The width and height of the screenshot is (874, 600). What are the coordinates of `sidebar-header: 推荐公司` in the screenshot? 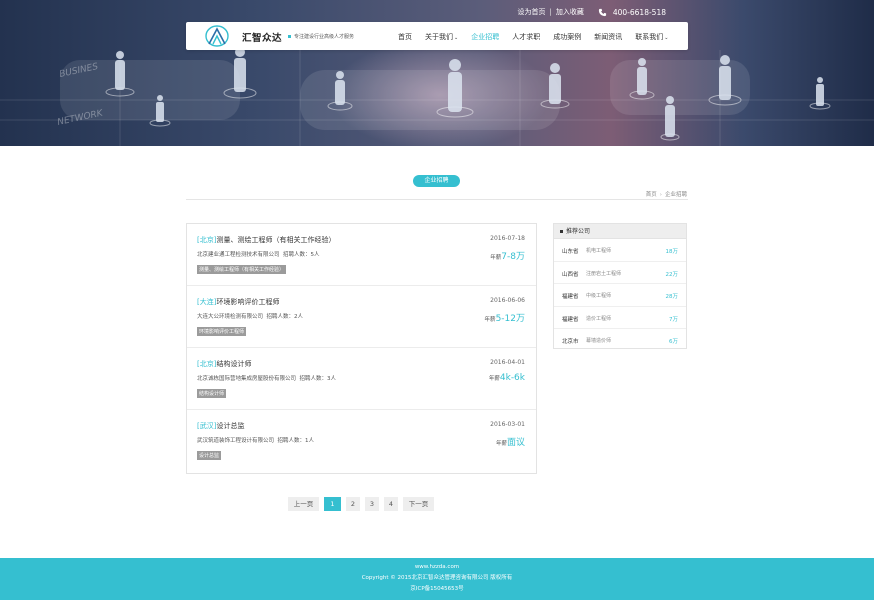 It's located at (620, 231).